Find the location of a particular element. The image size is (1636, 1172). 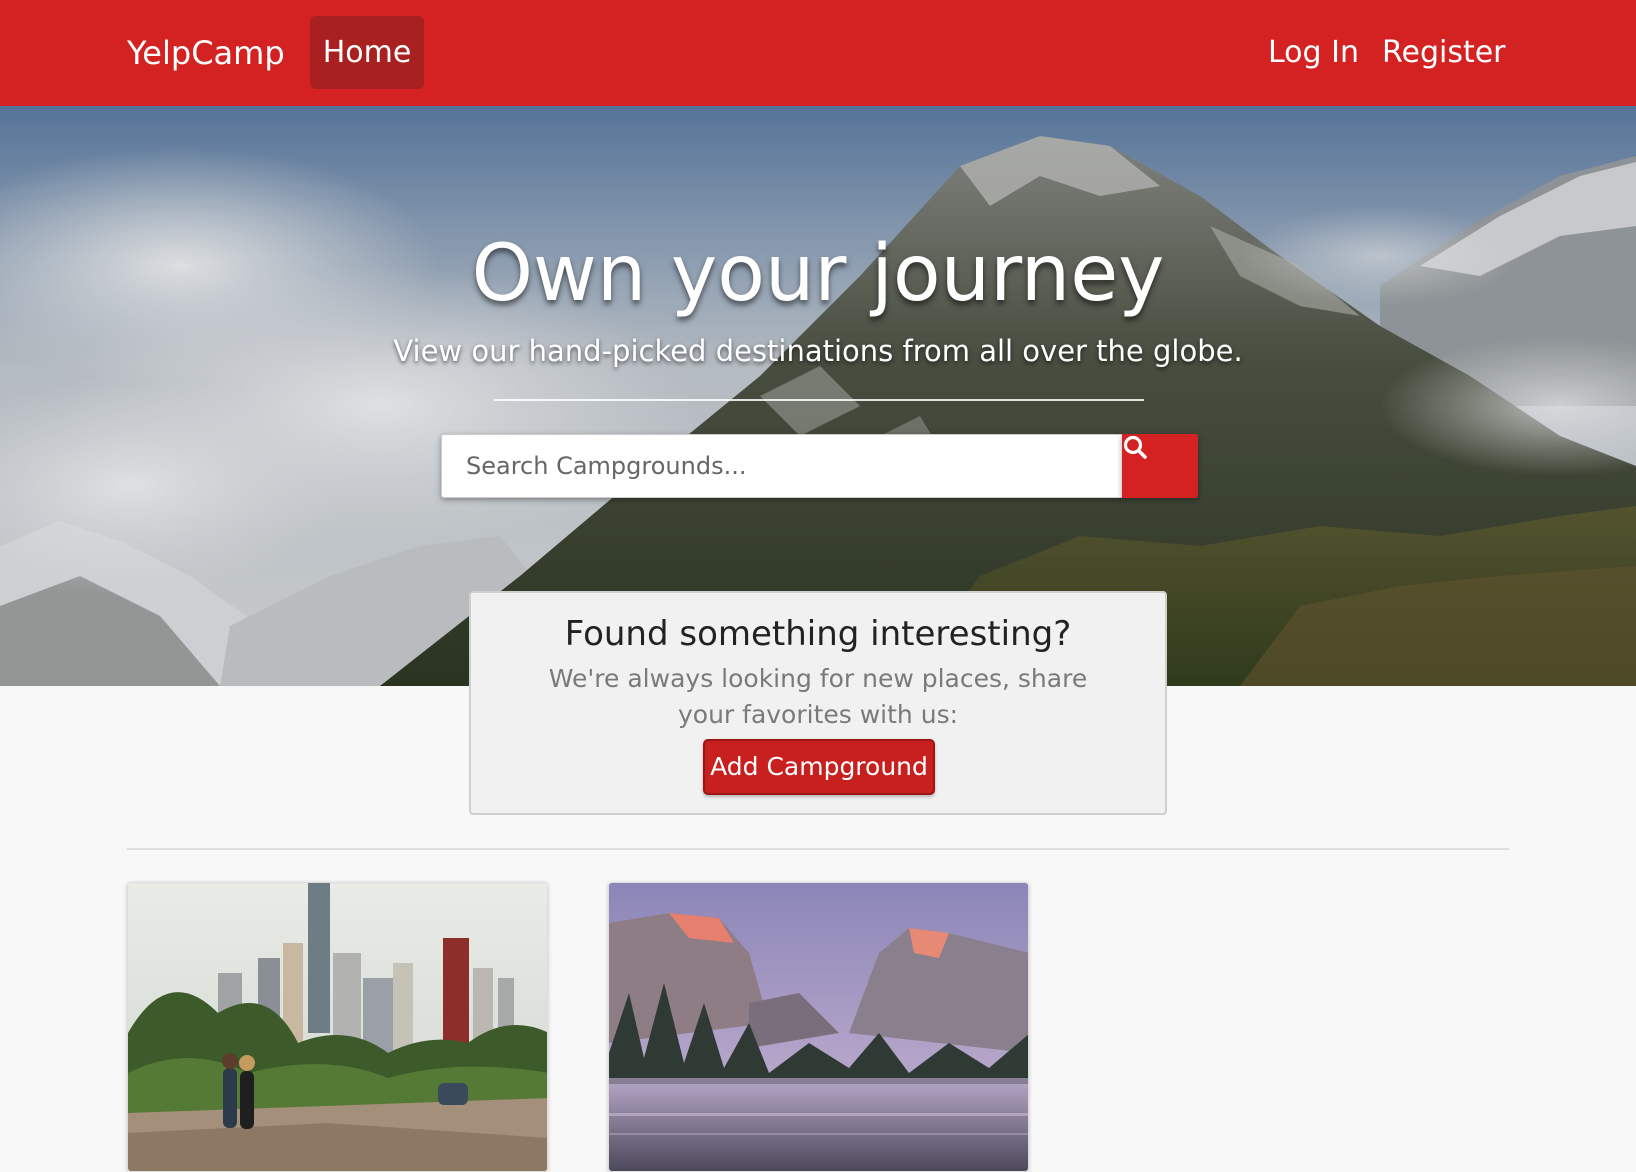

nav-register-link: Register is located at coordinates (1444, 53).